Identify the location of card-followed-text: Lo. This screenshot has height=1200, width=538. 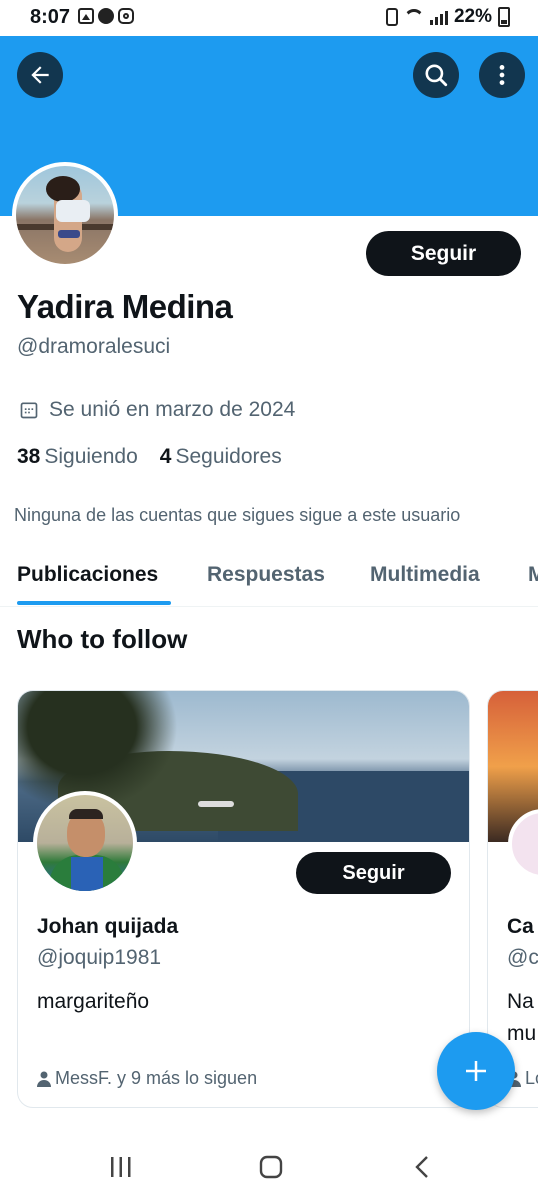
(531, 1078).